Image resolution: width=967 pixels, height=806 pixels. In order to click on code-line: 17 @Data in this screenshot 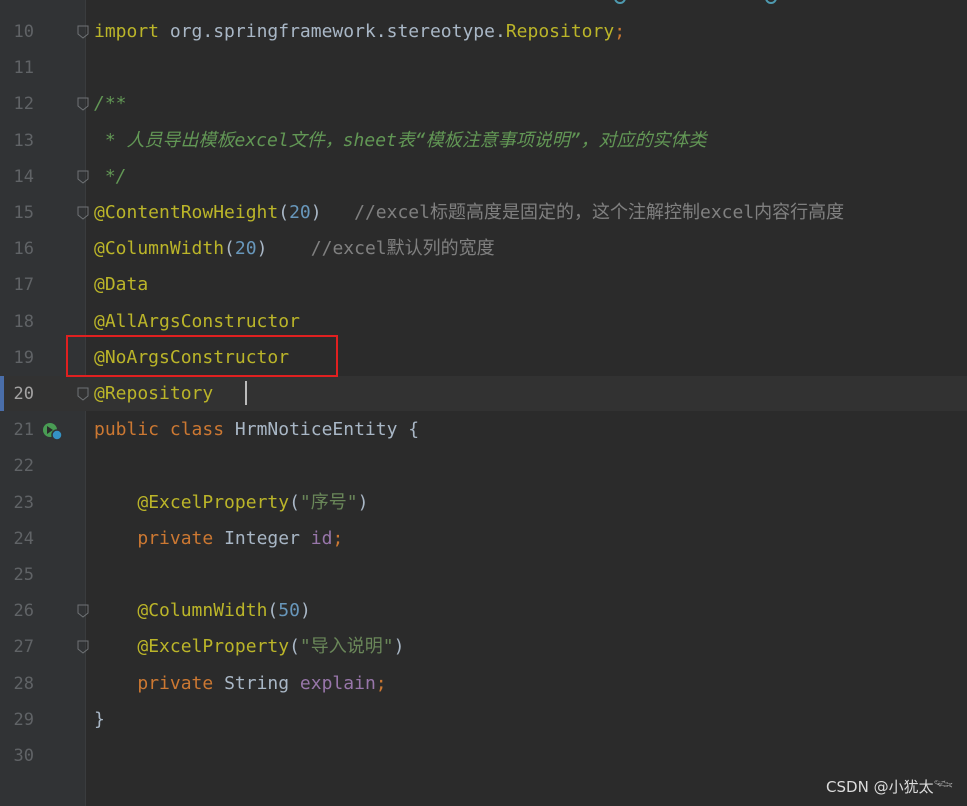, I will do `click(483, 285)`.